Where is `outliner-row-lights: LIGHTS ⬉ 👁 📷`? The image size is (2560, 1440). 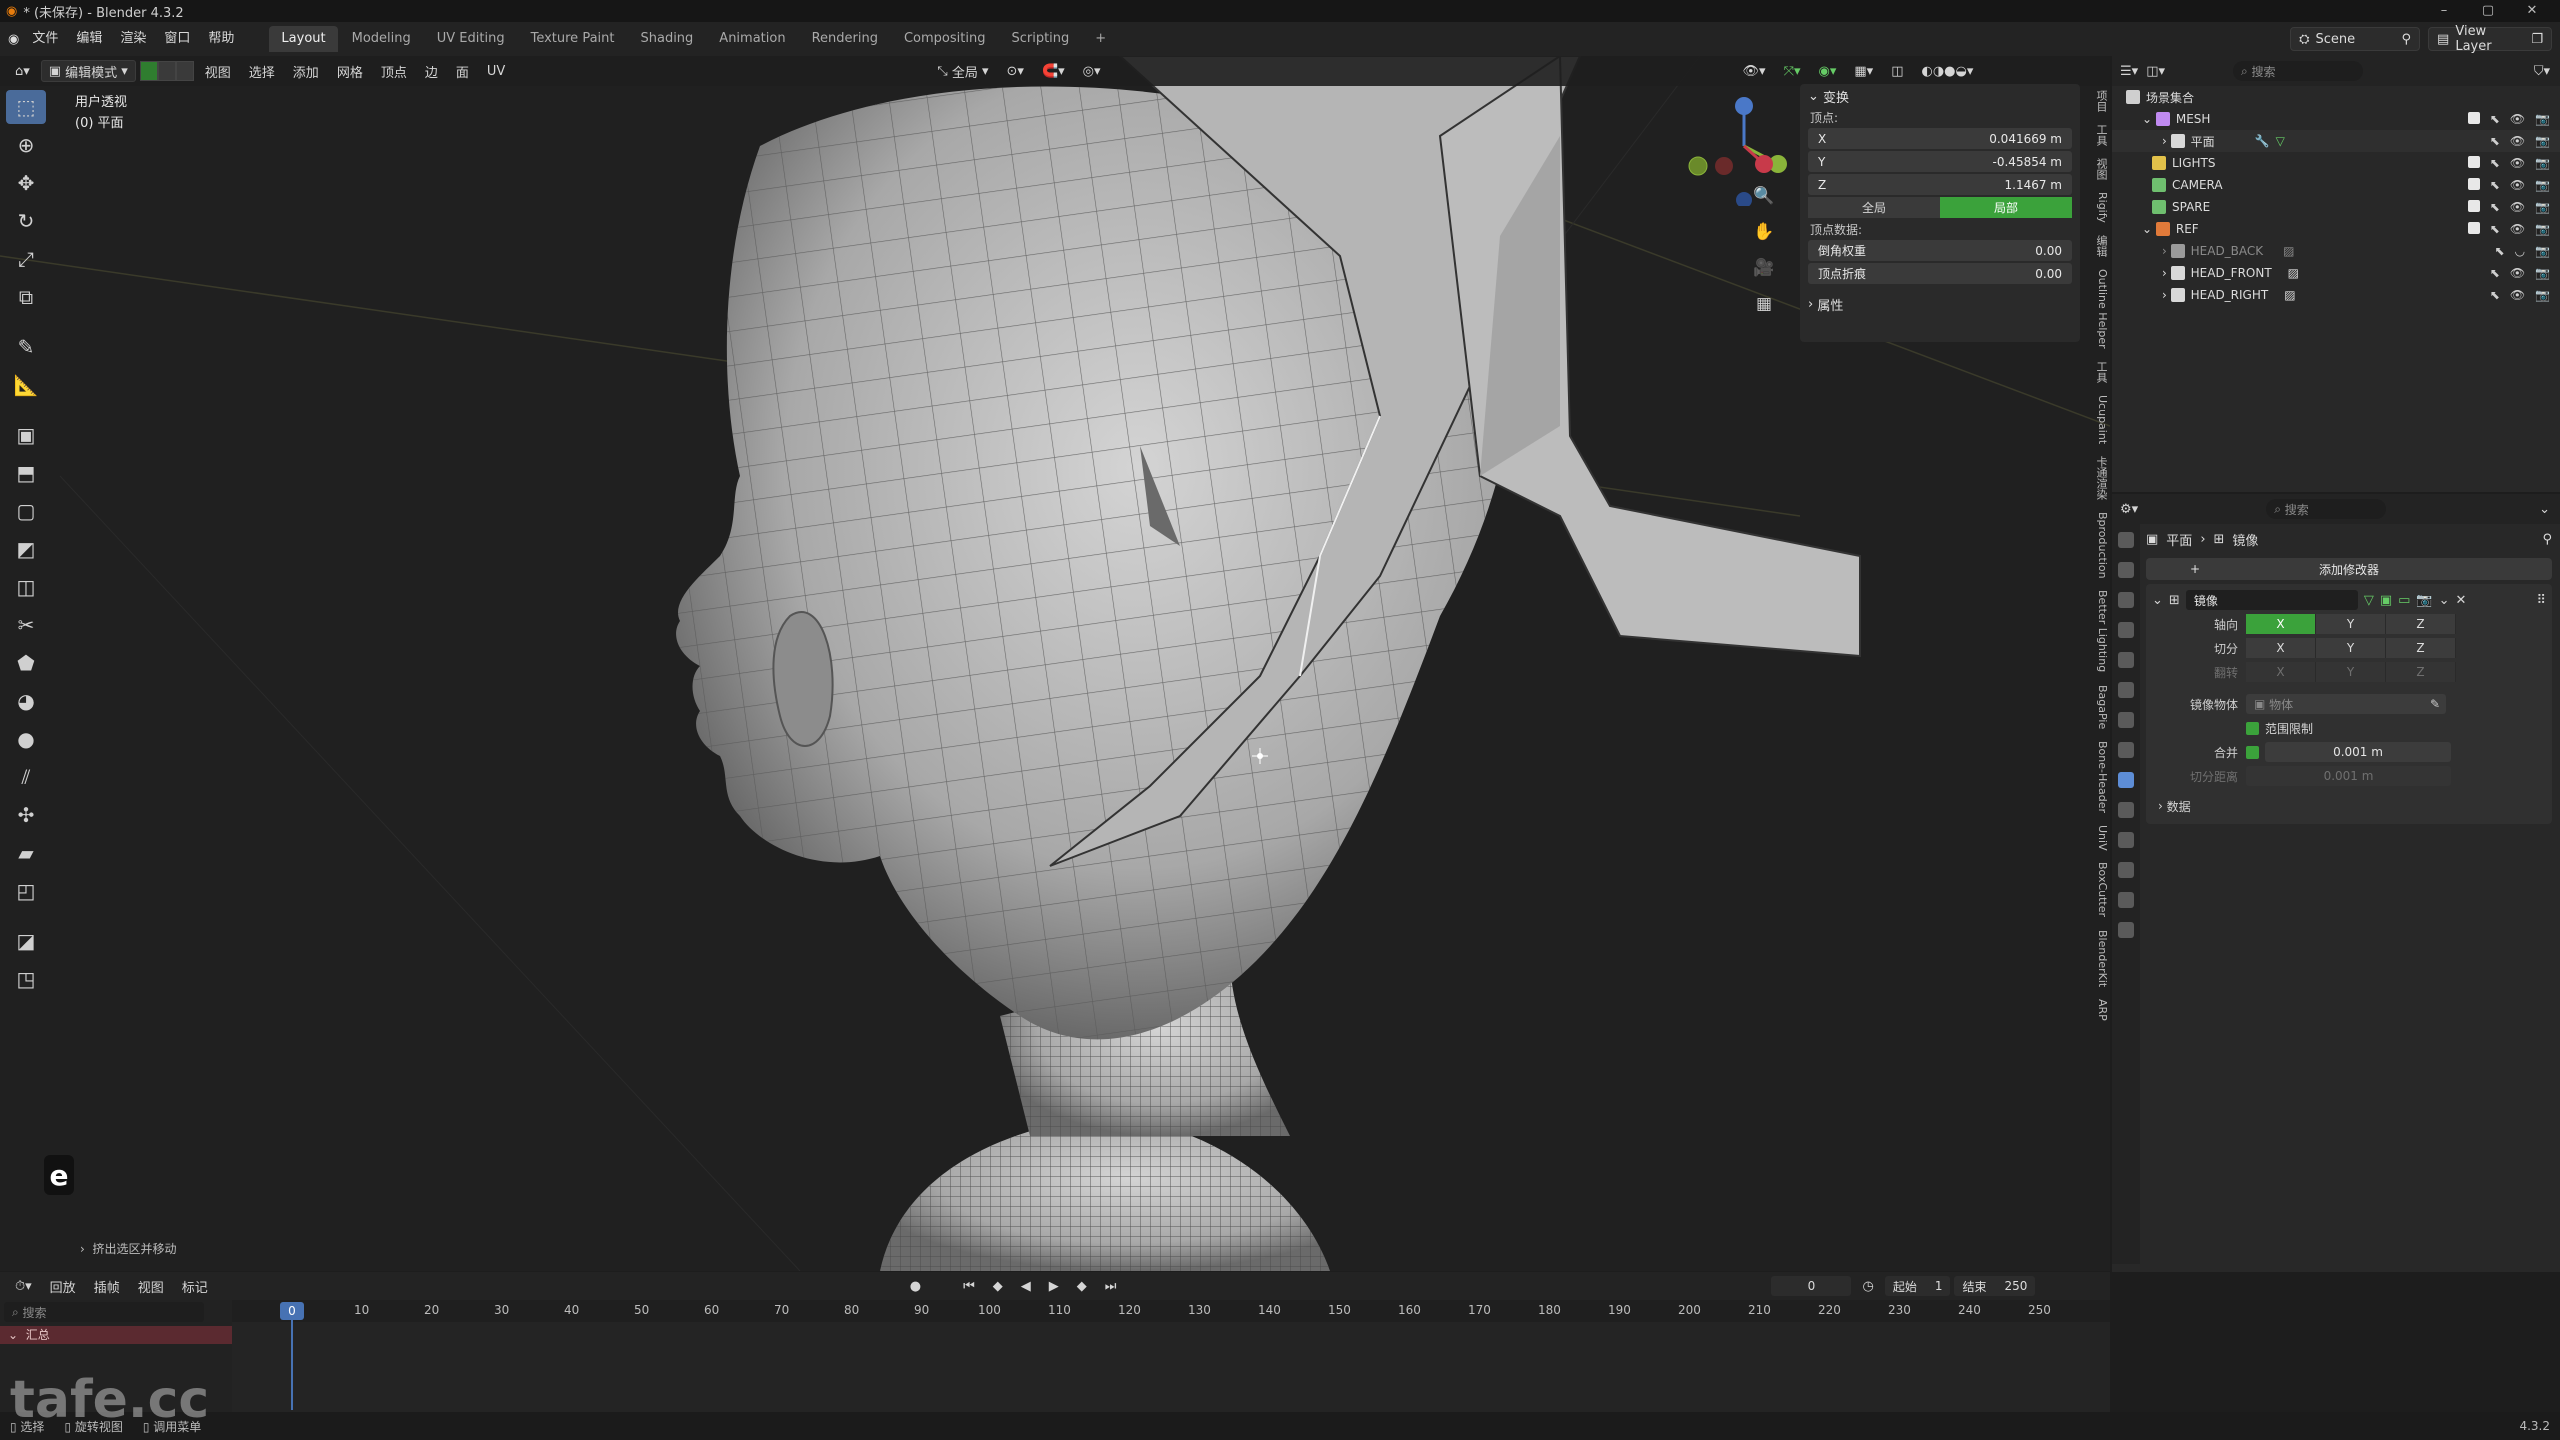
outliner-row-lights: LIGHTS ⬉ 👁 📷 is located at coordinates (2336, 163).